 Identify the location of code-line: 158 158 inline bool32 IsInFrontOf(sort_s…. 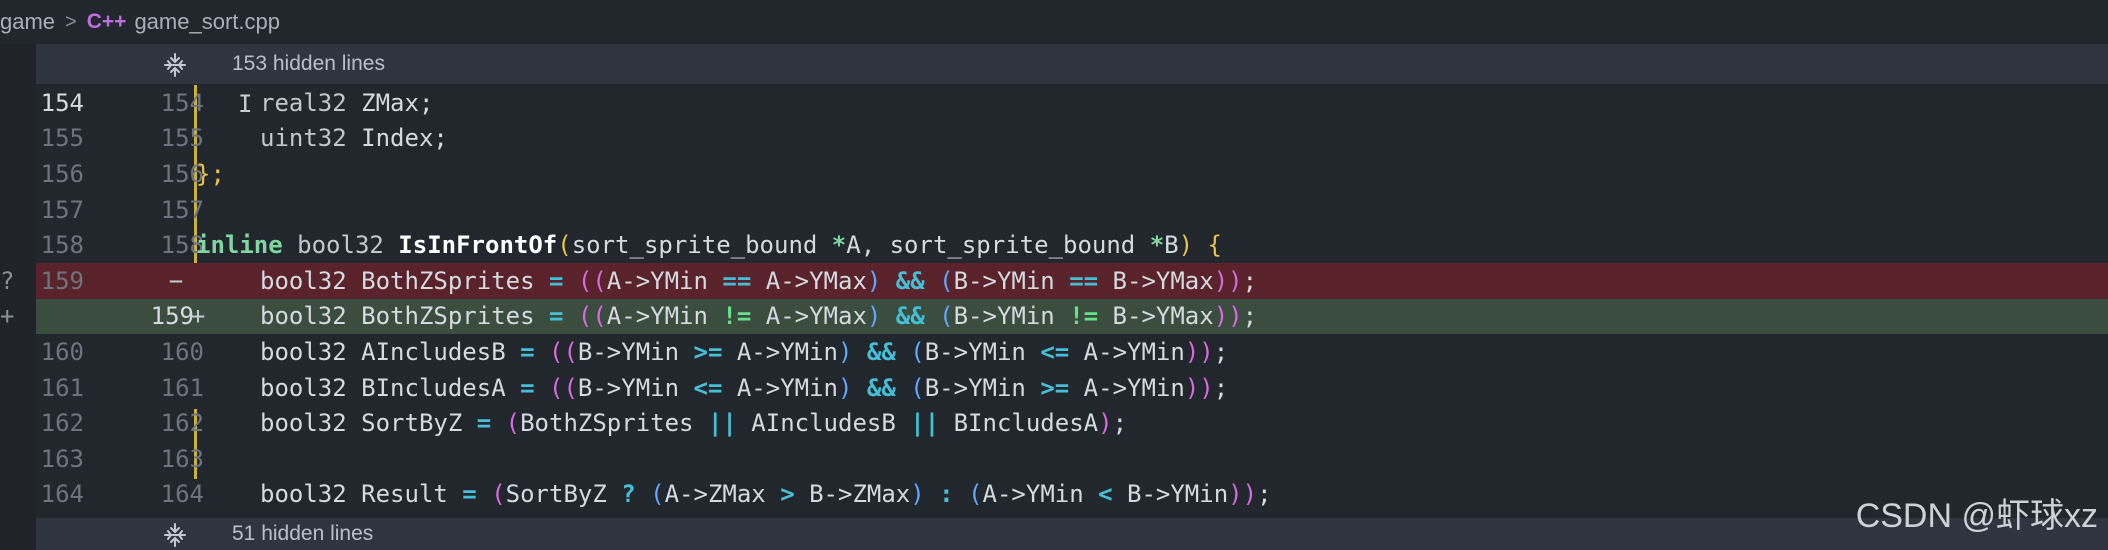
(1072, 245).